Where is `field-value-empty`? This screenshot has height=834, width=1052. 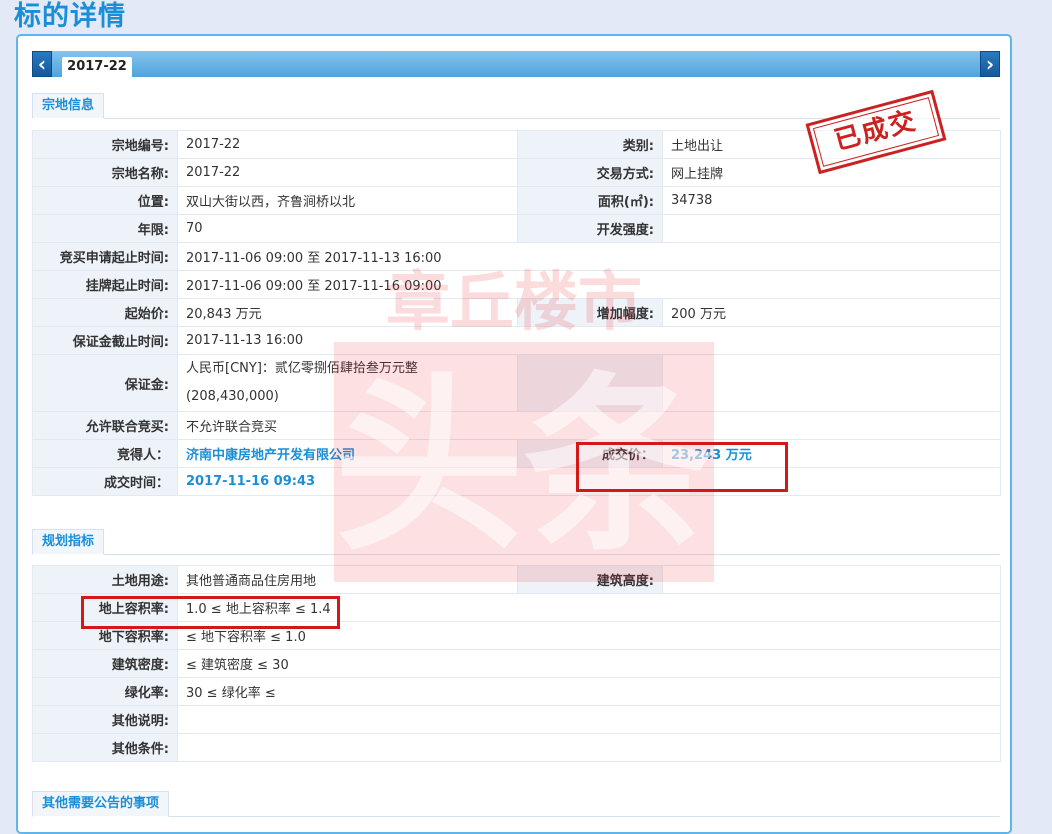 field-value-empty is located at coordinates (831, 383).